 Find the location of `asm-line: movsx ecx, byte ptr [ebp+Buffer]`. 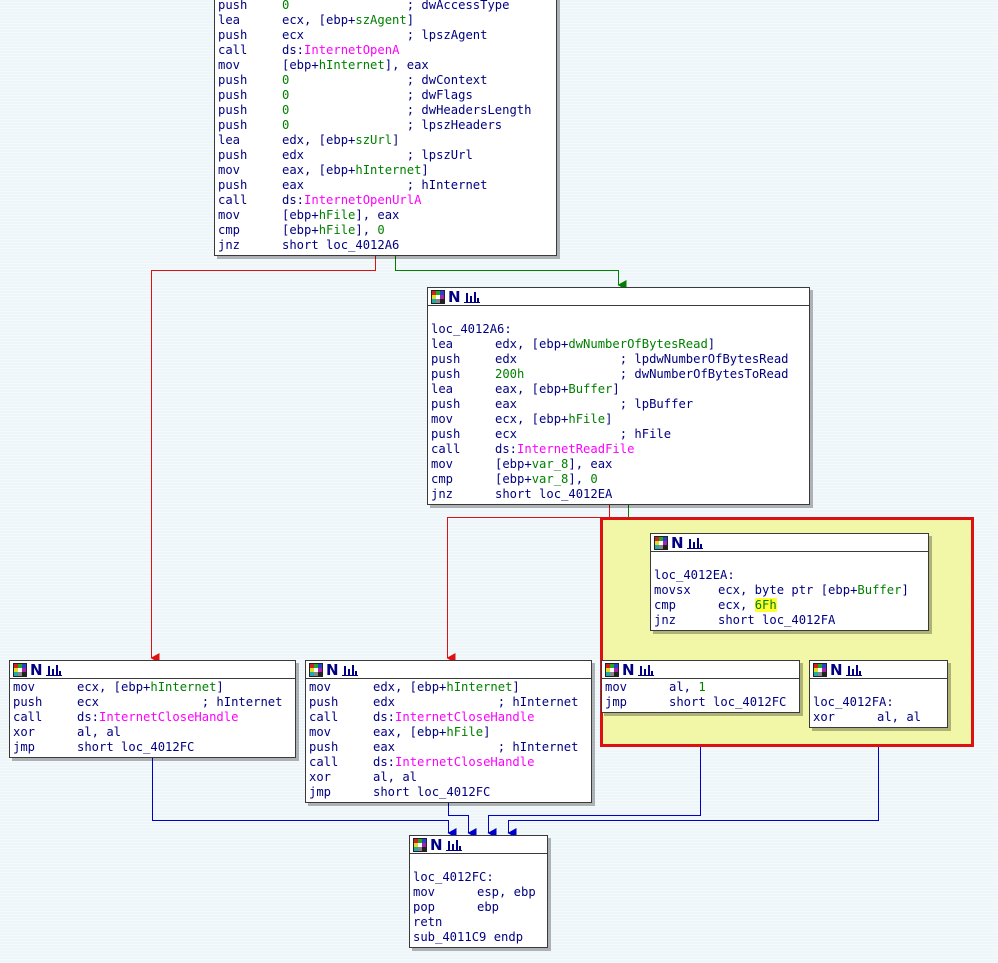

asm-line: movsx ecx, byte ptr [ebp+Buffer] is located at coordinates (789, 590).